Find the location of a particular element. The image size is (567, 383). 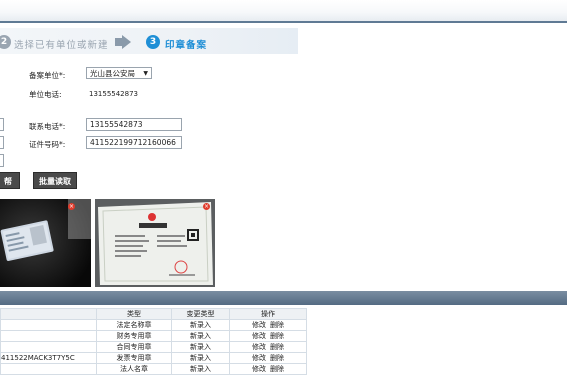

seal-list-header-bar is located at coordinates (283, 298).